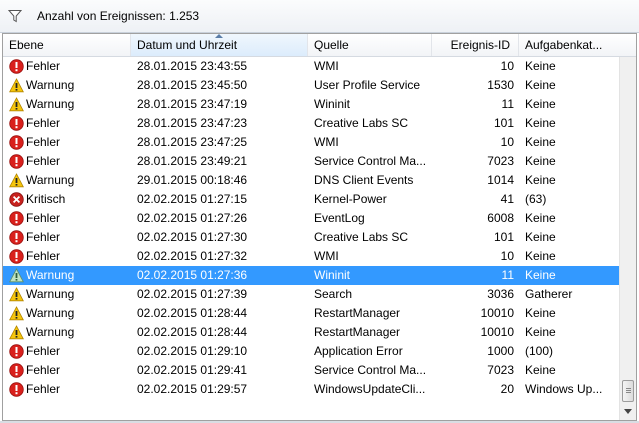 The width and height of the screenshot is (639, 423). I want to click on cell-source: Kernel-Power, so click(350, 199).